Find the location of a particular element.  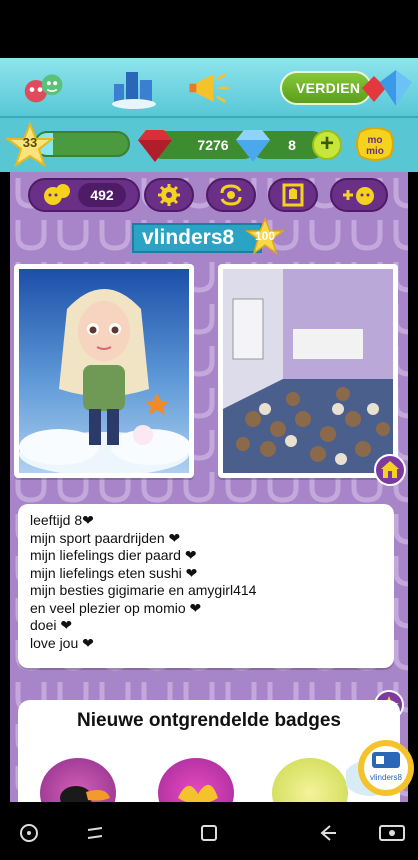

home-icon is located at coordinates (209, 833).